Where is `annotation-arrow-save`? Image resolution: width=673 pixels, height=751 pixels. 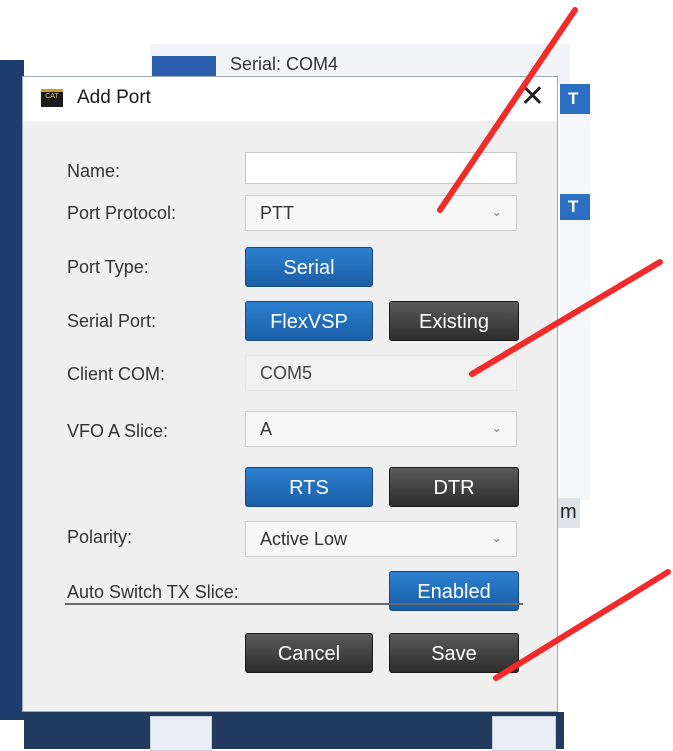
annotation-arrow-save is located at coordinates (582, 625).